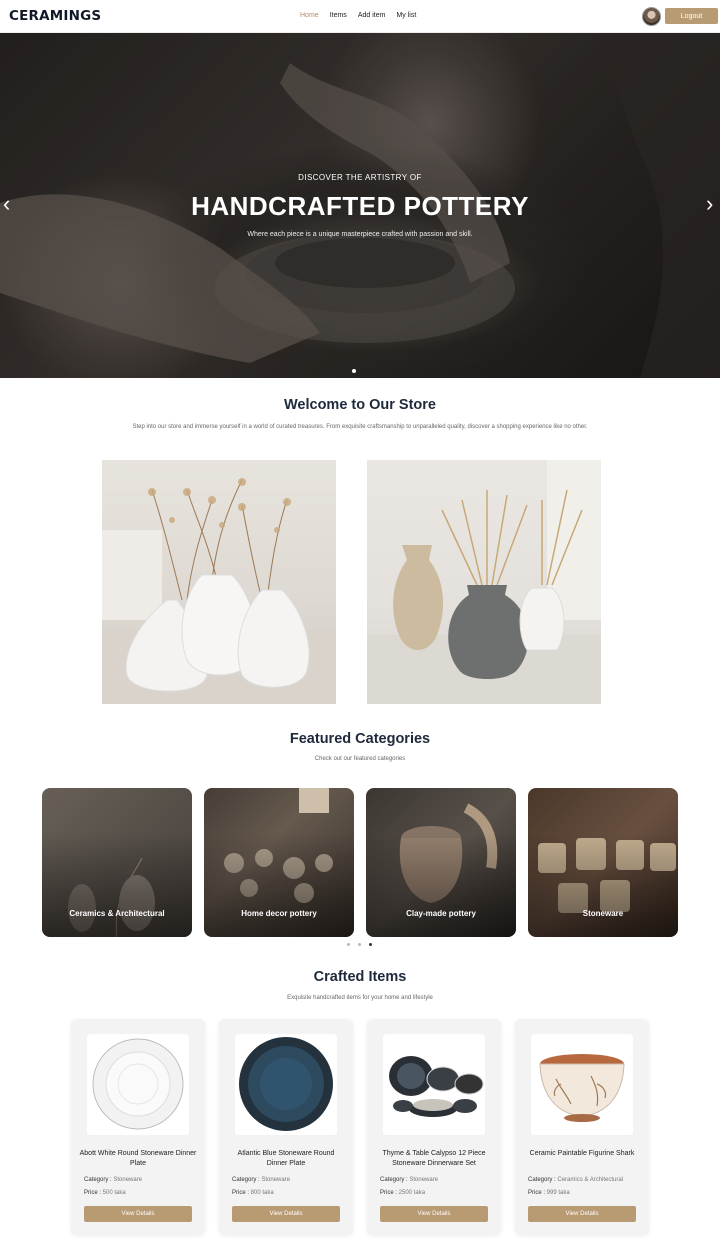 Image resolution: width=720 pixels, height=1246 pixels. Describe the element at coordinates (359, 405) in the screenshot. I see `welcome-title: Welcome to Our Store` at that location.